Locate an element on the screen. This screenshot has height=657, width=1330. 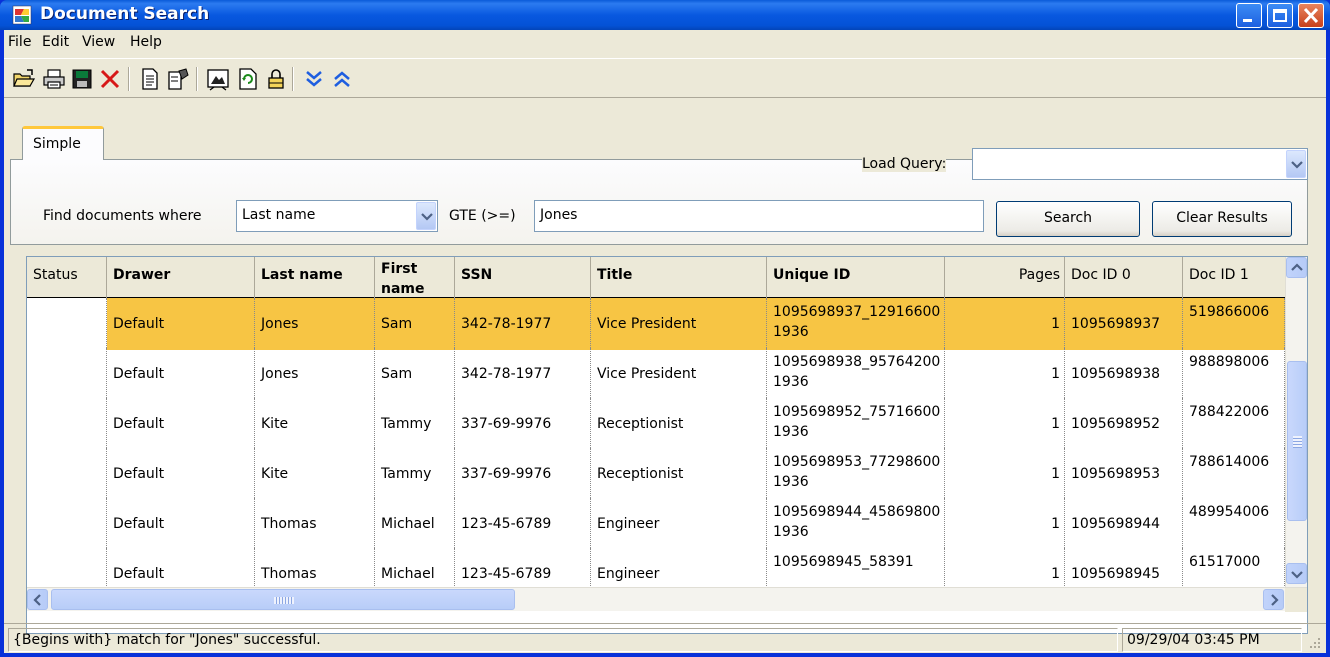
menu-edit: Edit is located at coordinates (55, 42).